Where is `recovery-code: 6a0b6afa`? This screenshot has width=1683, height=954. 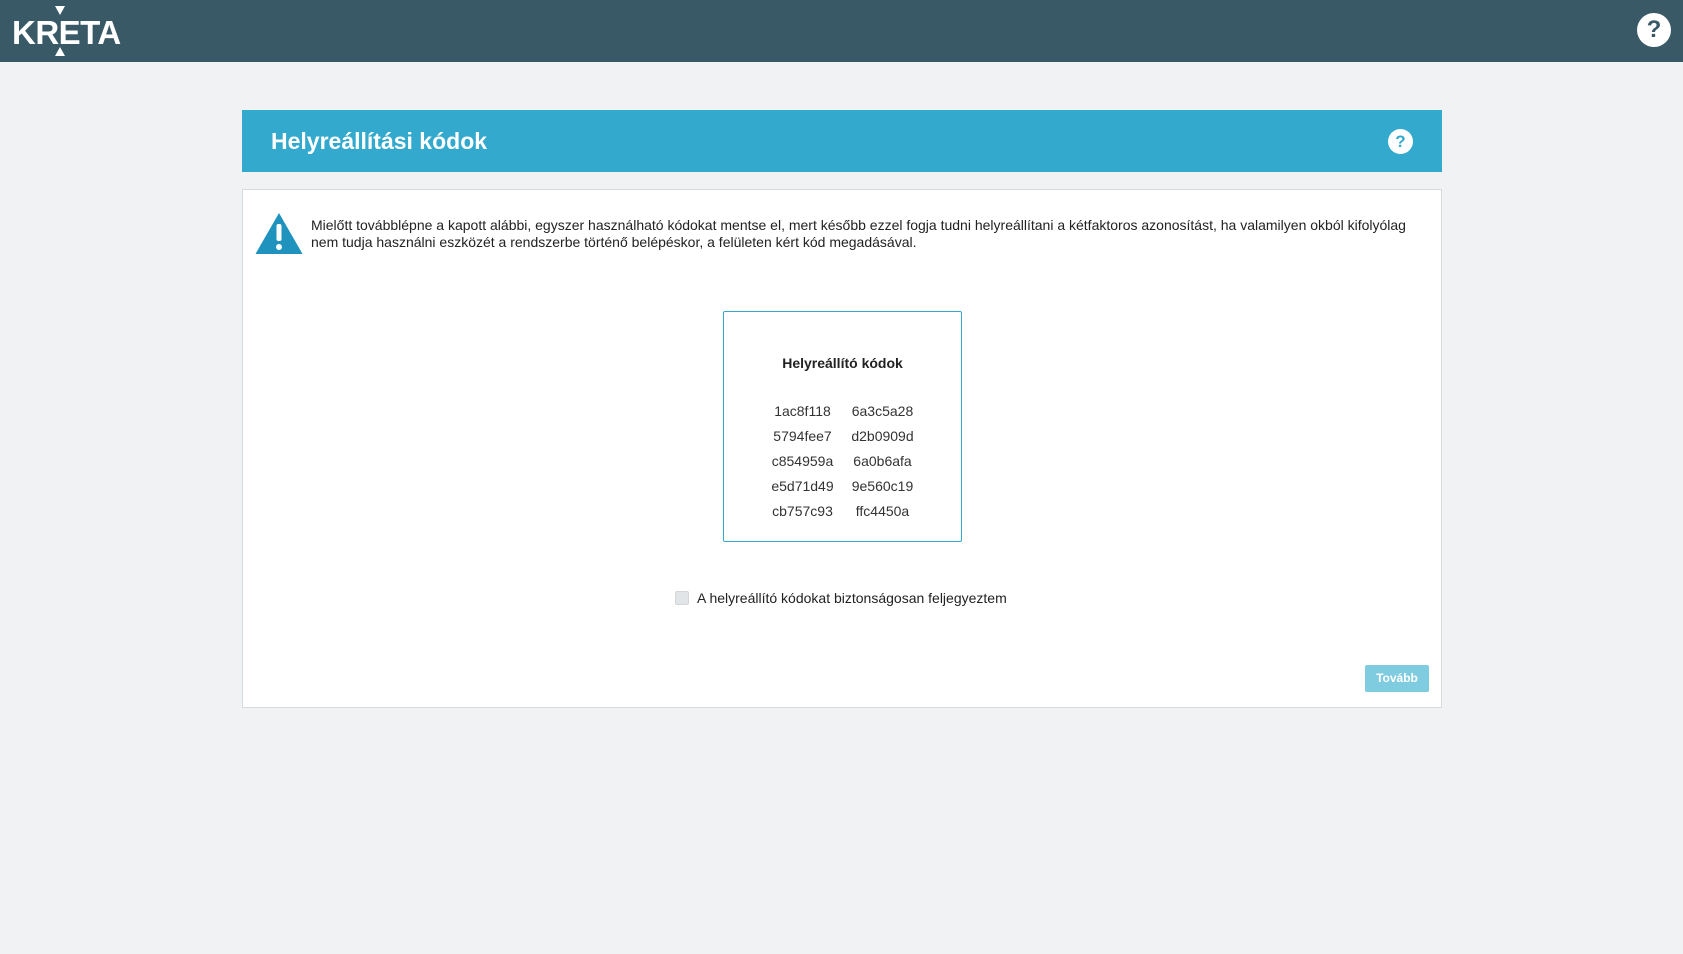 recovery-code: 6a0b6afa is located at coordinates (882, 461).